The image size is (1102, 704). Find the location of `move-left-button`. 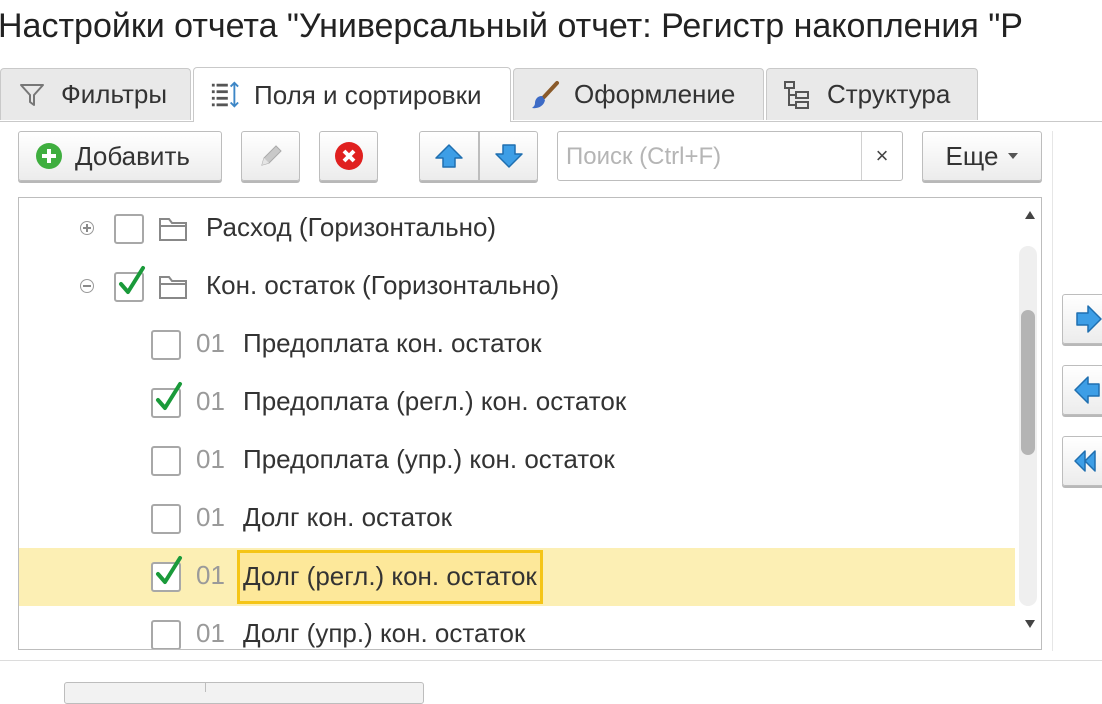

move-left-button is located at coordinates (1082, 390).